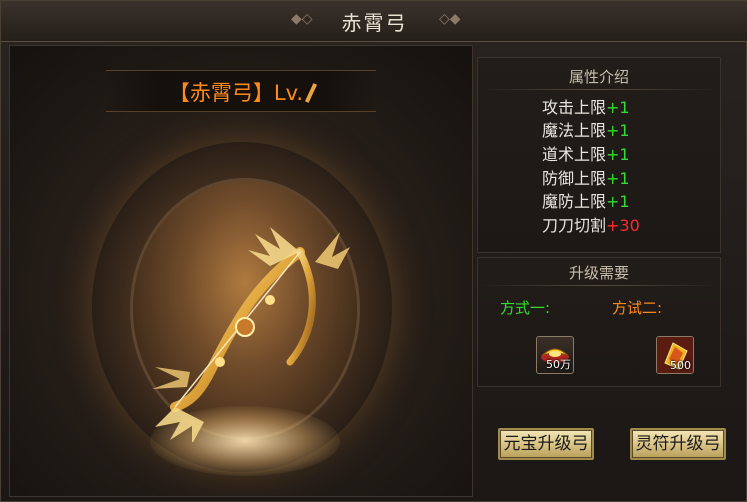 The height and width of the screenshot is (502, 747). Describe the element at coordinates (558, 364) in the screenshot. I see `gold-ingot-count: 50万` at that location.